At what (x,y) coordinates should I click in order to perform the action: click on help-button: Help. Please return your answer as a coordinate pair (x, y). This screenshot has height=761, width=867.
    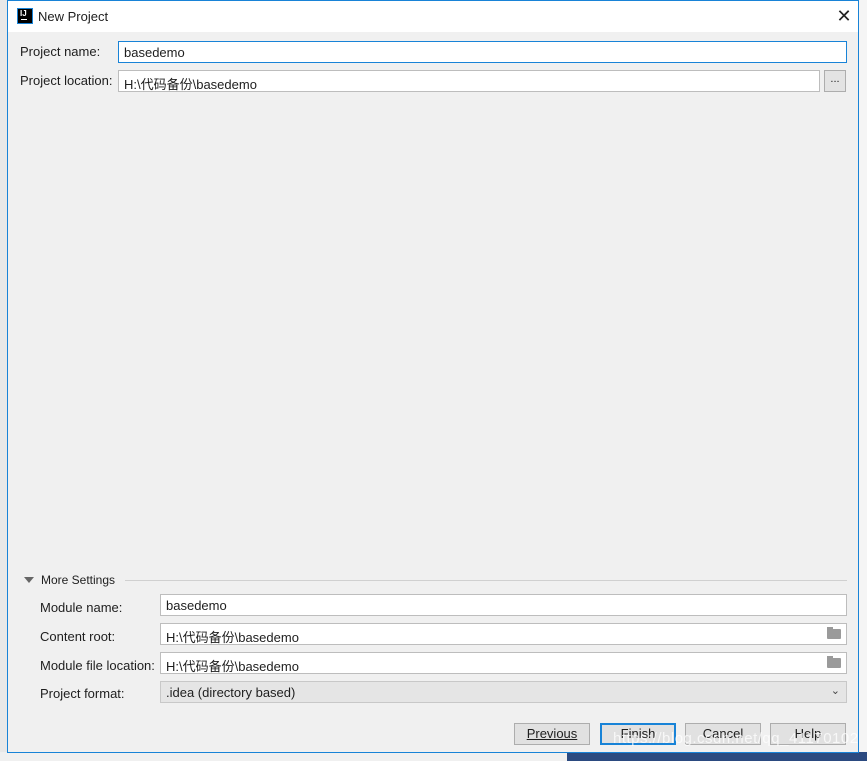
    Looking at the image, I should click on (808, 734).